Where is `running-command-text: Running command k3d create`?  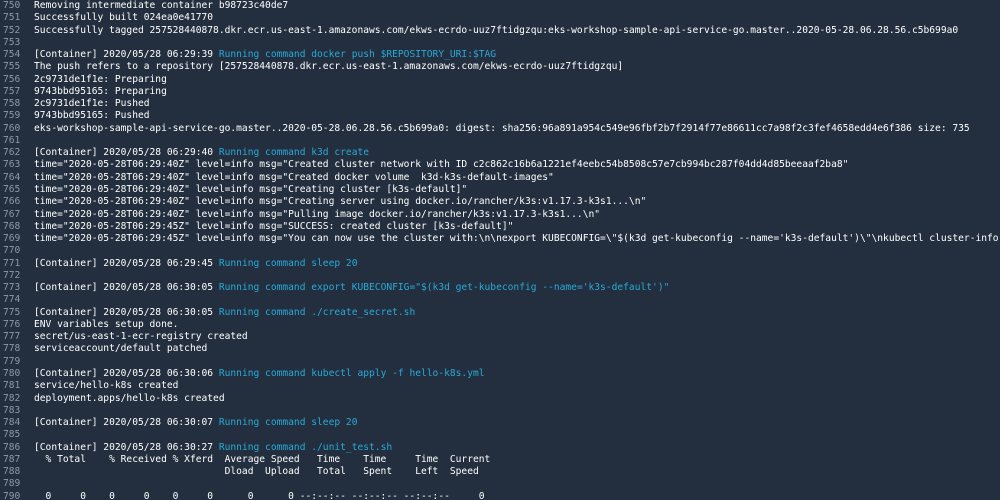
running-command-text: Running command k3d create is located at coordinates (294, 153).